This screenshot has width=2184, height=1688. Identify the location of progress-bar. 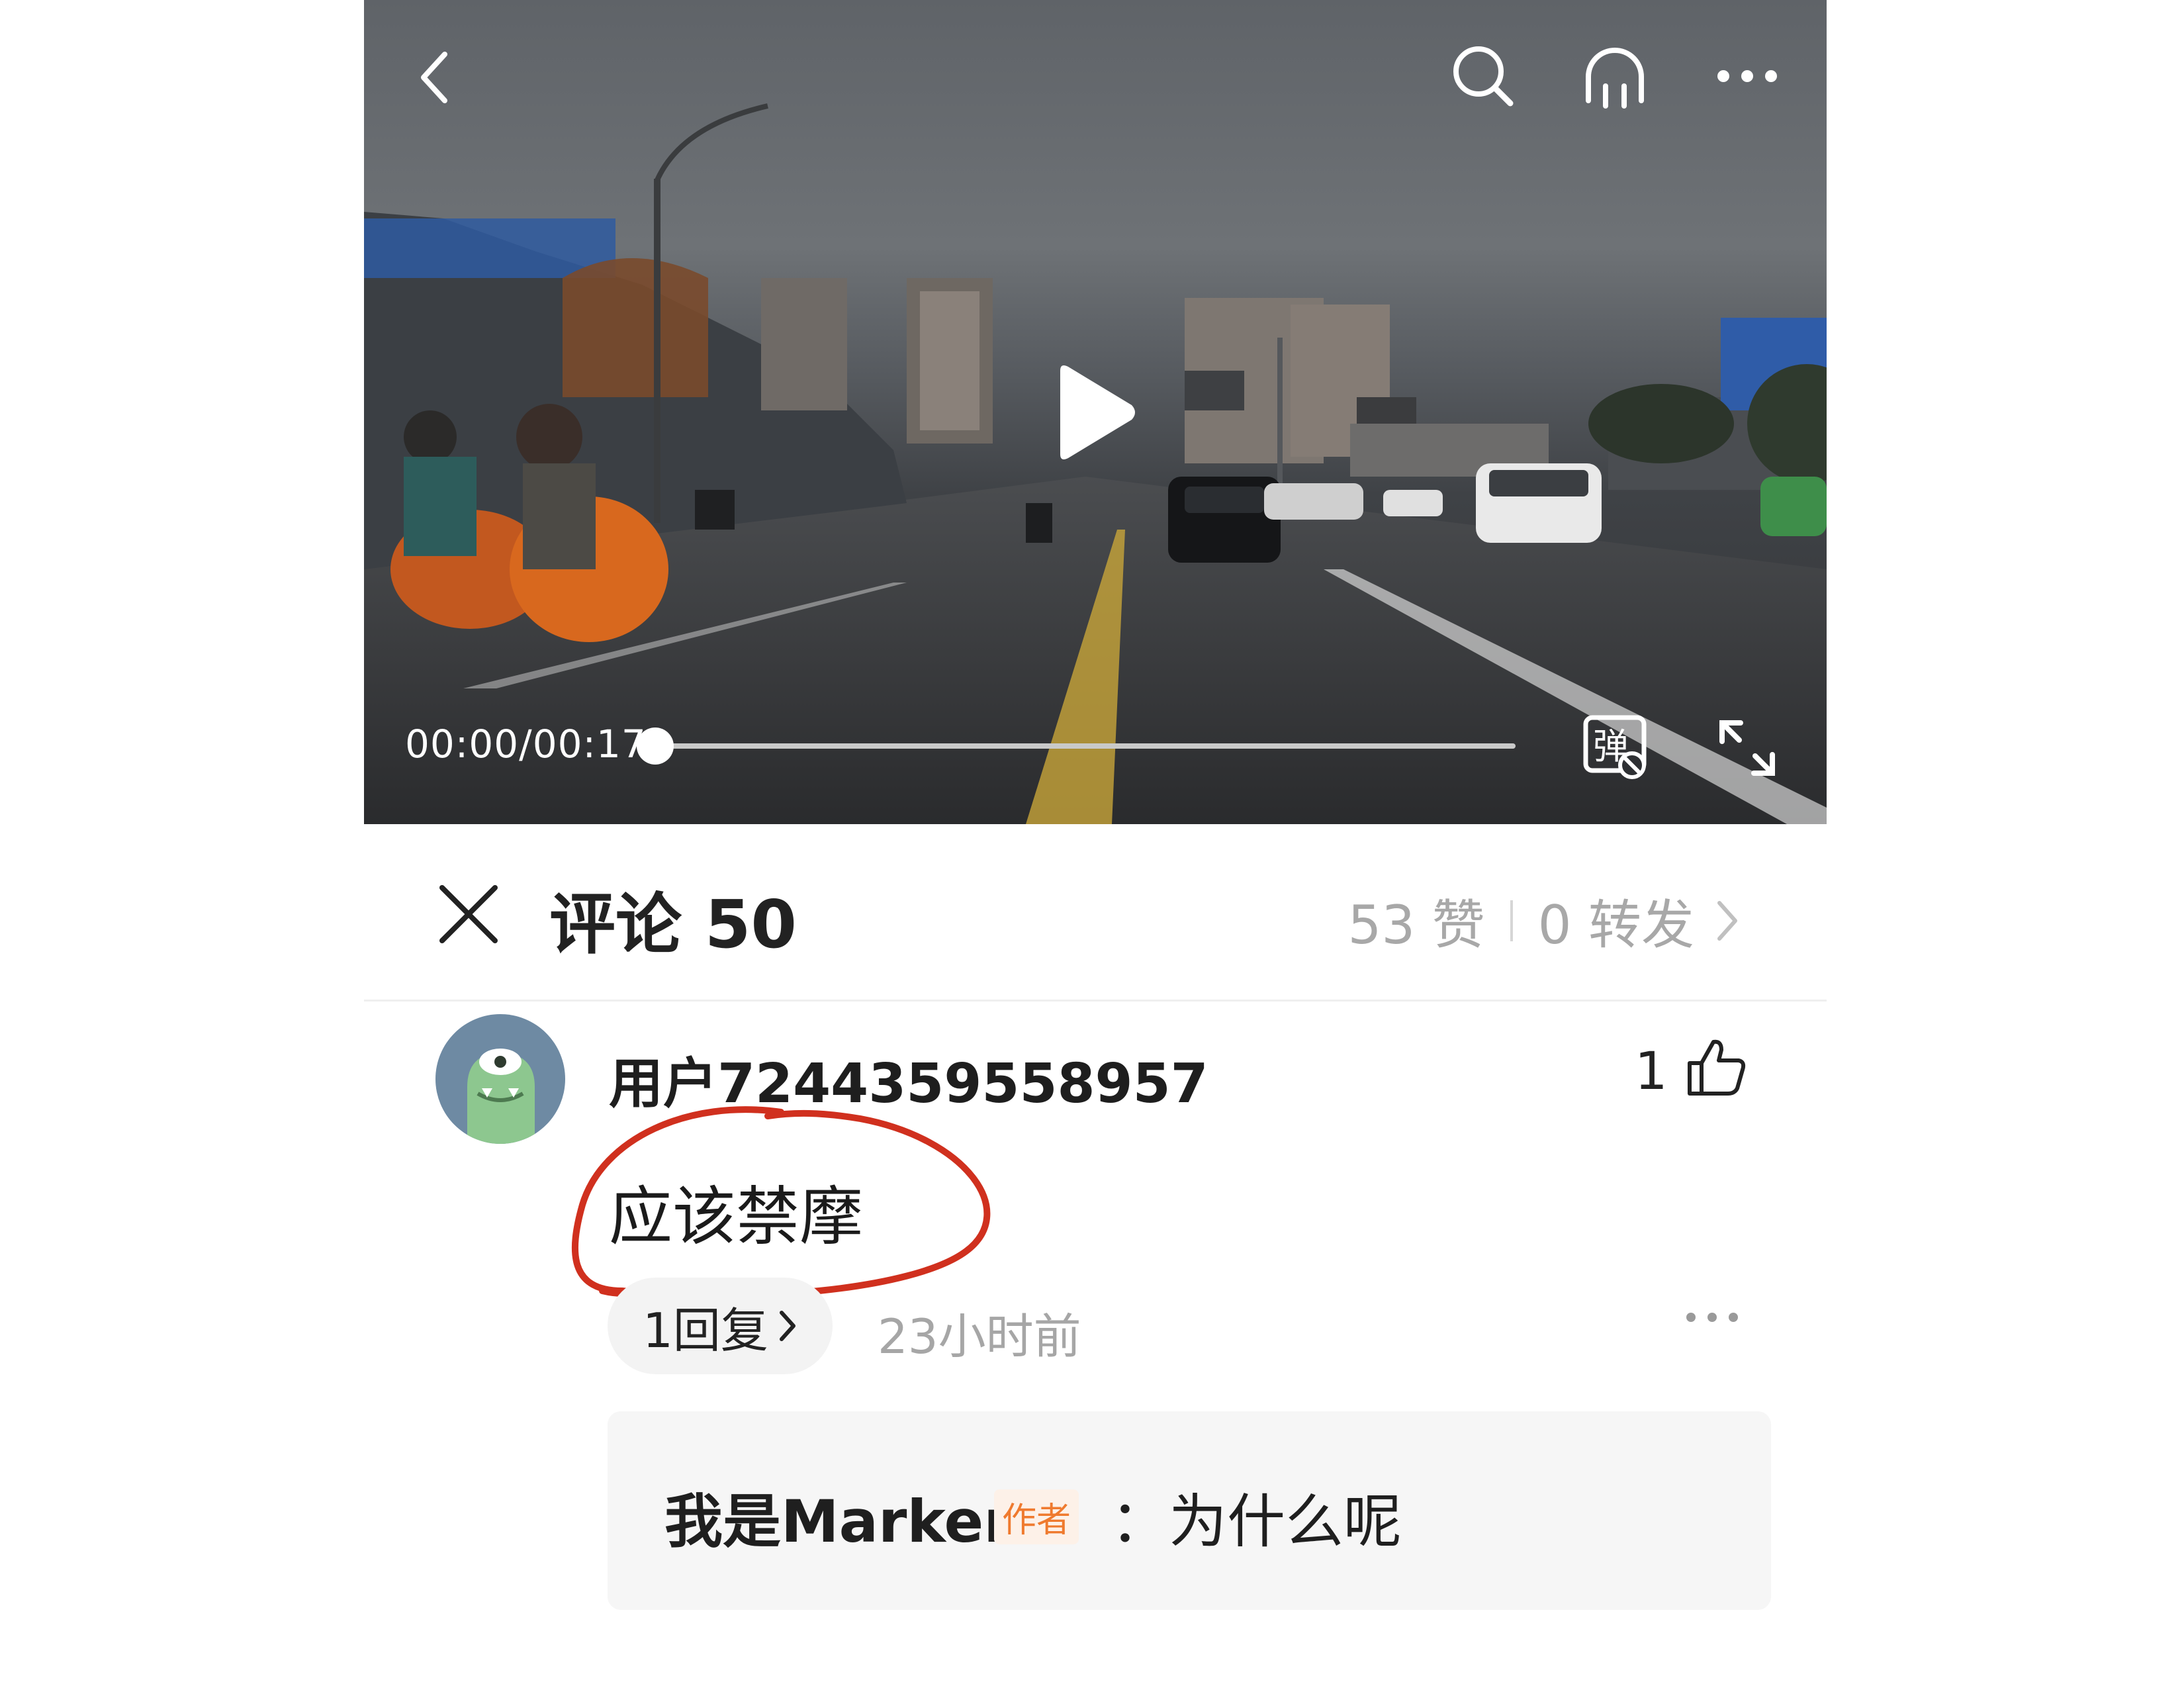
(1076, 746).